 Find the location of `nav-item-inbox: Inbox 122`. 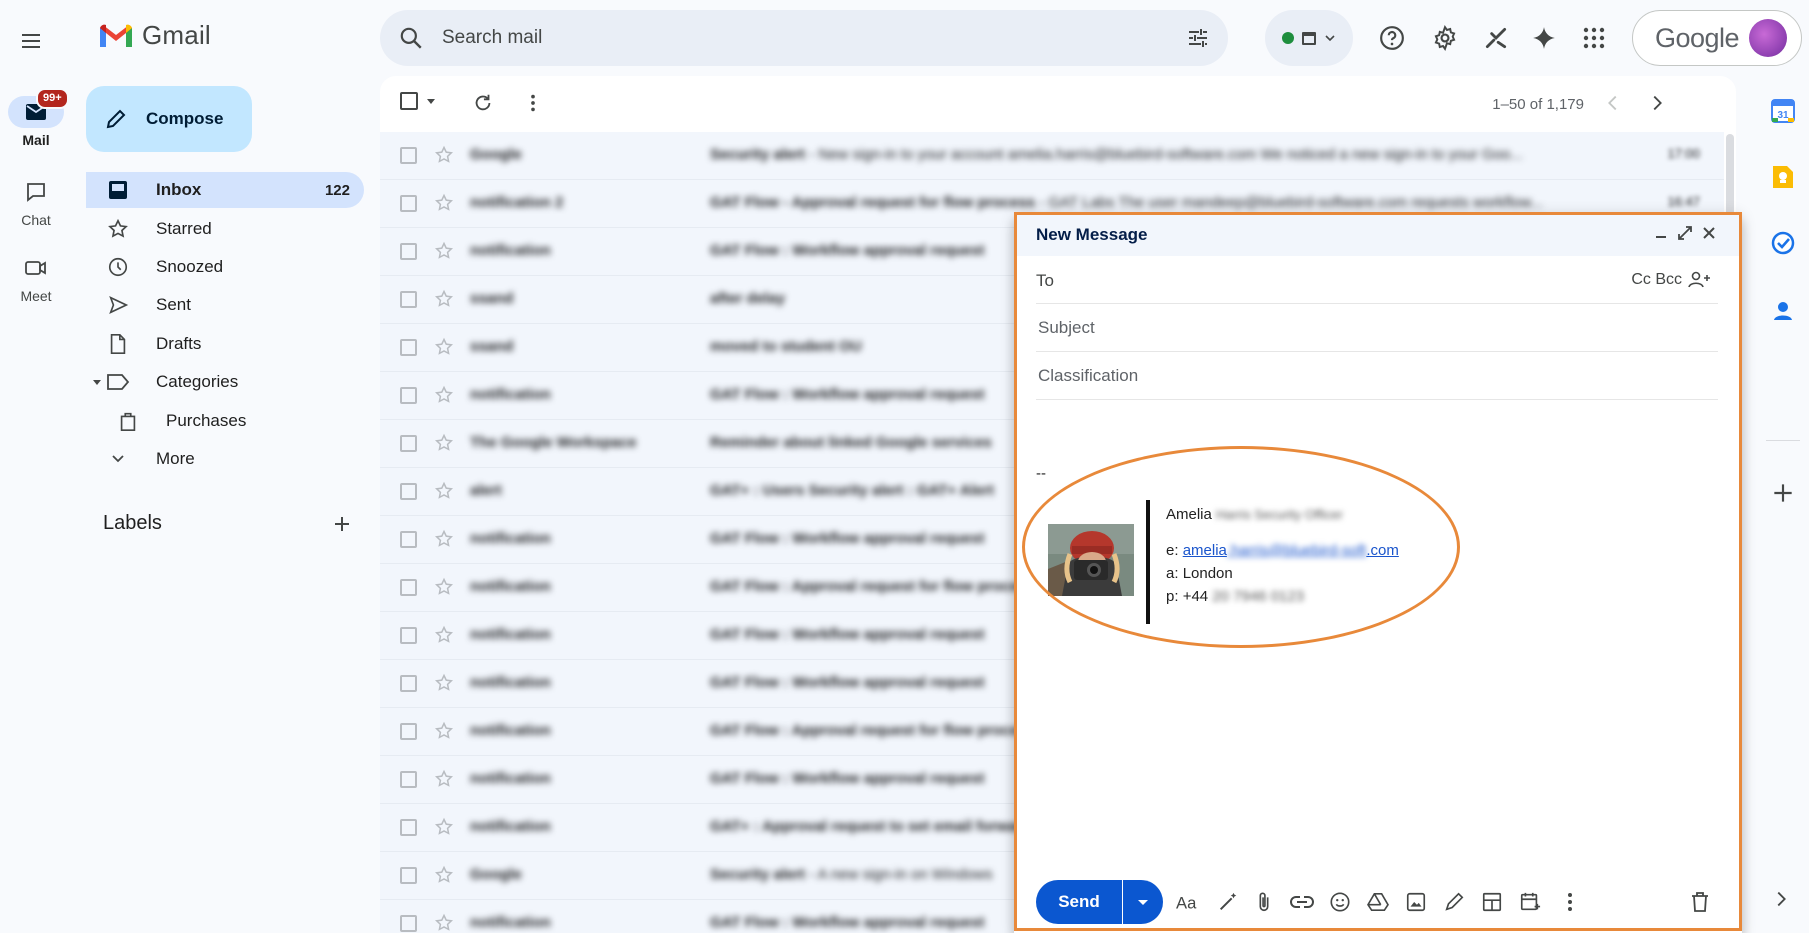

nav-item-inbox: Inbox 122 is located at coordinates (225, 190).